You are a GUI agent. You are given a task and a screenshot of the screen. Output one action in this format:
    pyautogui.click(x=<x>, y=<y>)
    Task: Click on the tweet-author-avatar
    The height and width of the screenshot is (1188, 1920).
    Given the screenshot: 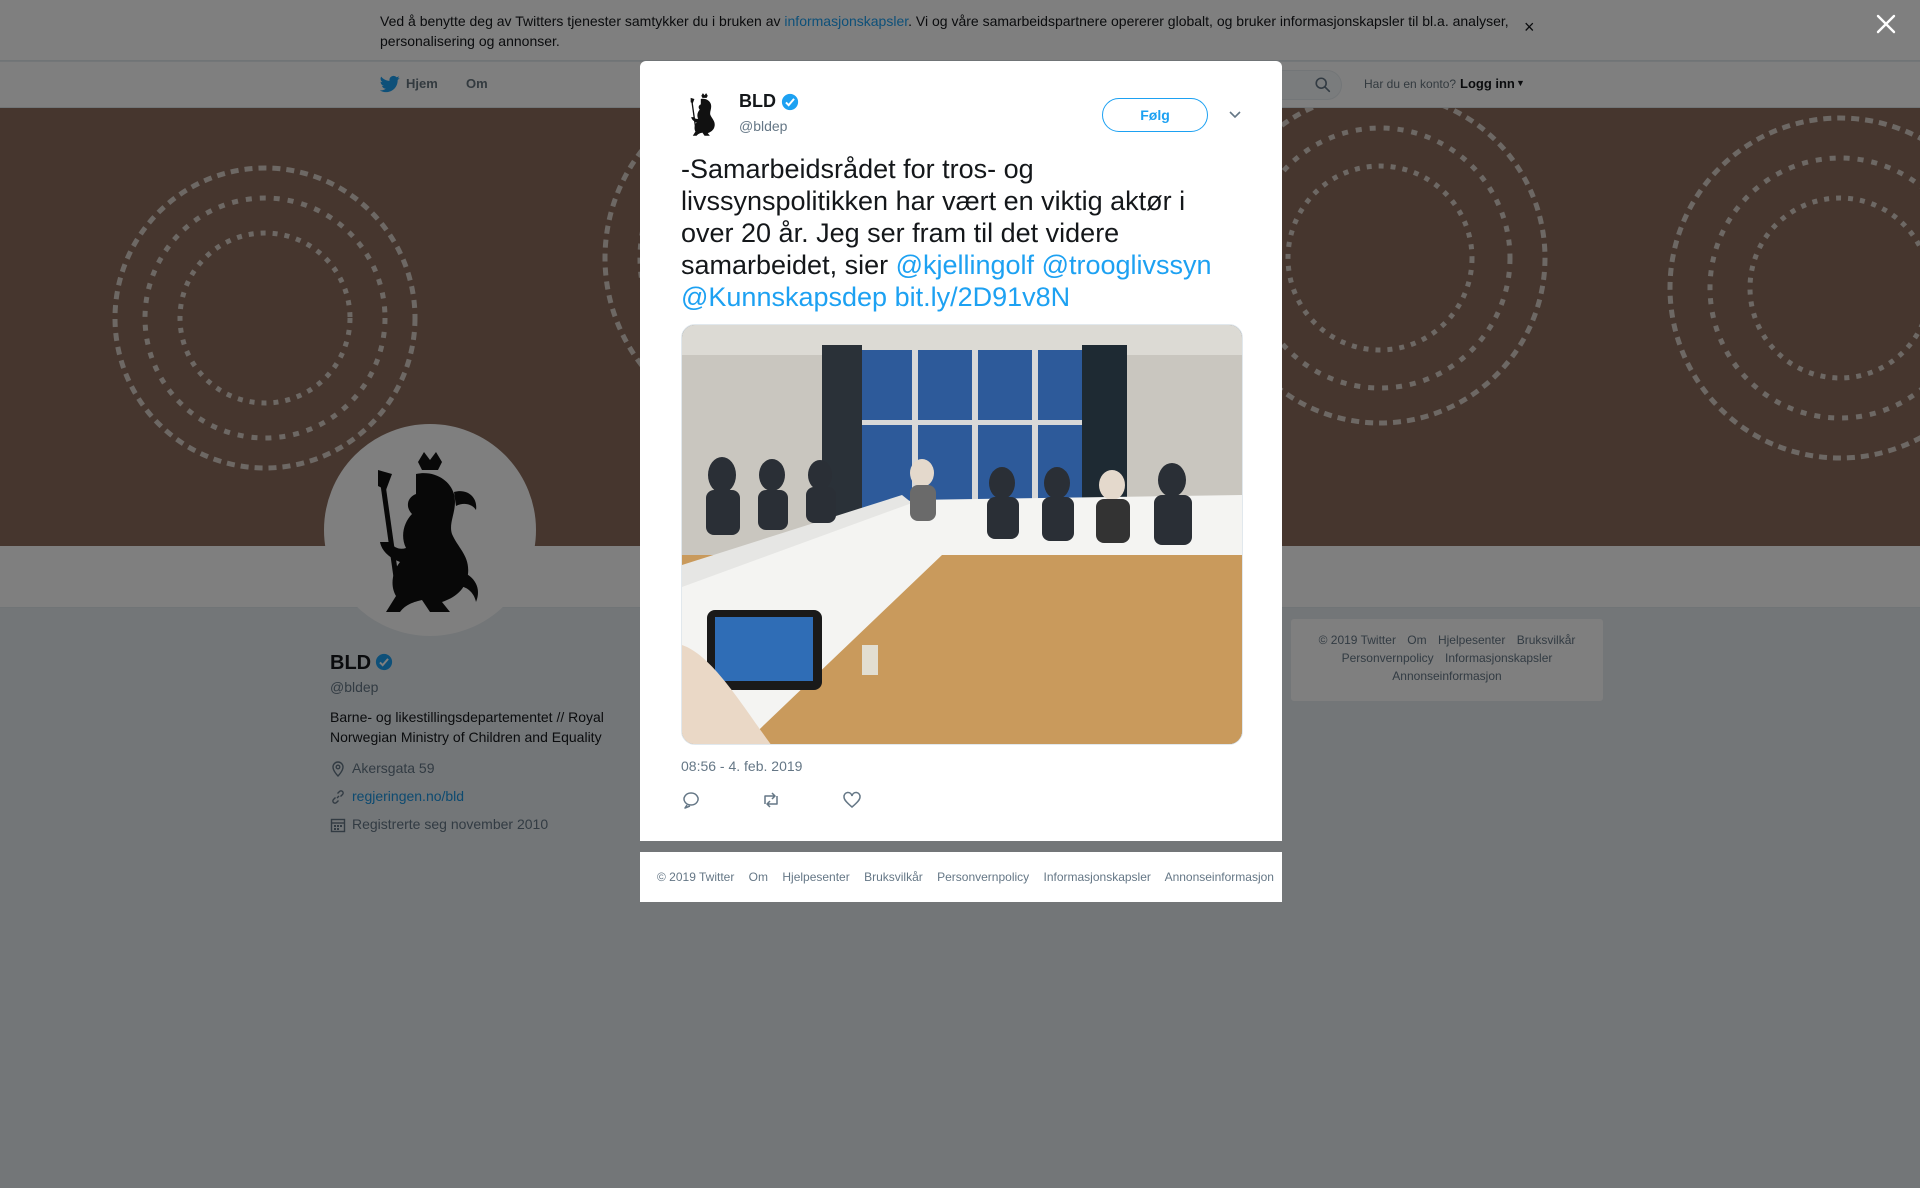 What is the action you would take?
    pyautogui.click(x=704, y=115)
    